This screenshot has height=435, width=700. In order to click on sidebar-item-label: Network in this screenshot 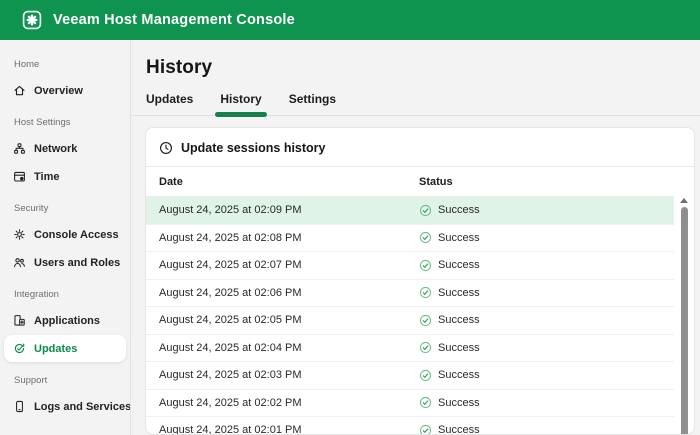, I will do `click(56, 148)`.